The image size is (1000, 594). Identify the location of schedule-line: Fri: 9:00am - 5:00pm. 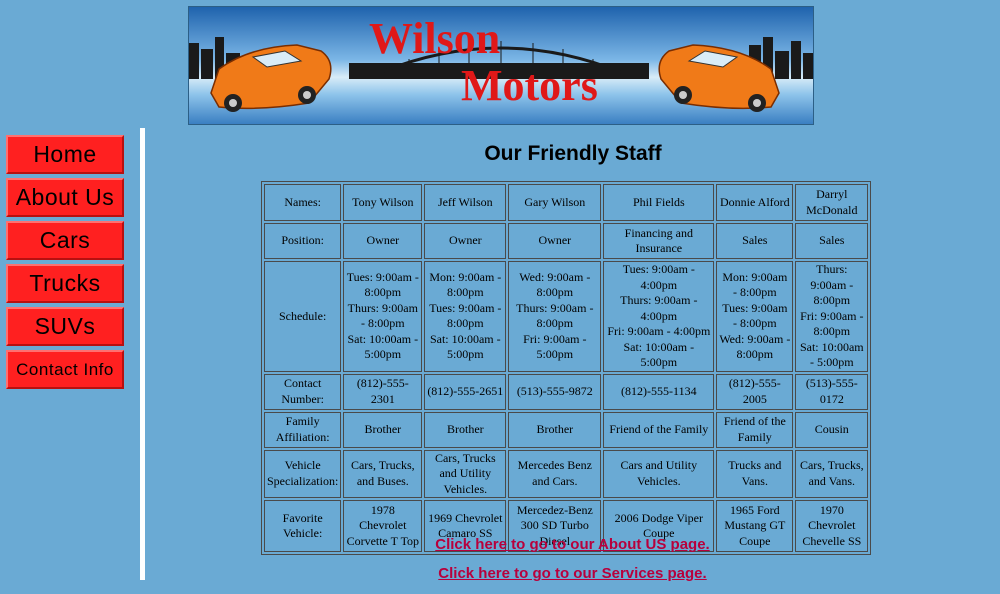
(555, 346).